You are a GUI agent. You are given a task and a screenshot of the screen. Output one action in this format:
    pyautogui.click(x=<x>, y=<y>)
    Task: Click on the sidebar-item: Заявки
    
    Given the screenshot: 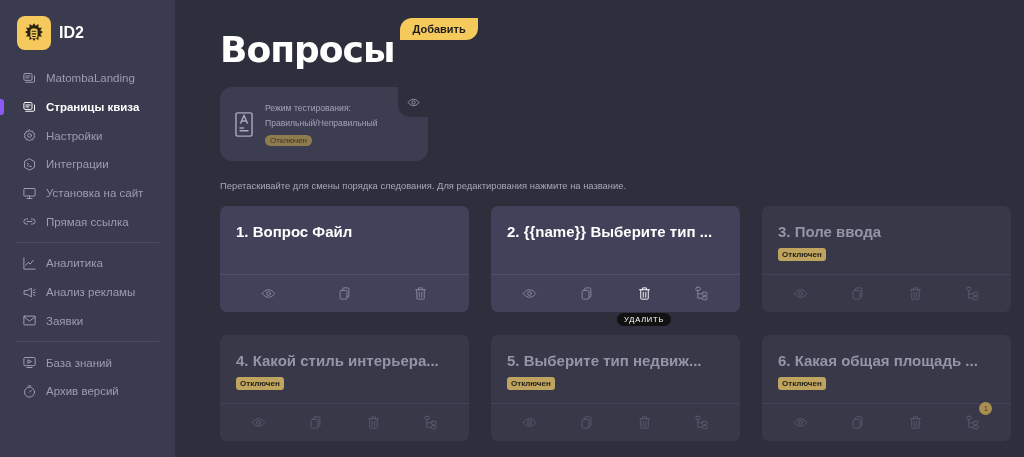 What is the action you would take?
    pyautogui.click(x=87, y=321)
    